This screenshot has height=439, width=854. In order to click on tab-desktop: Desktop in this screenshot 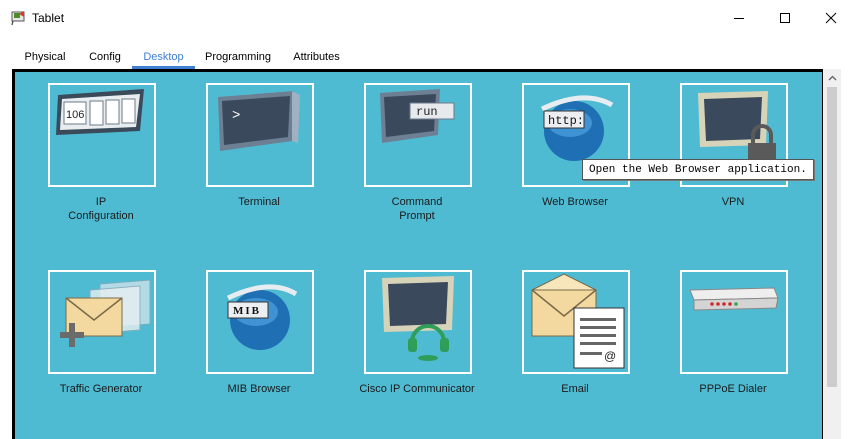, I will do `click(163, 57)`.